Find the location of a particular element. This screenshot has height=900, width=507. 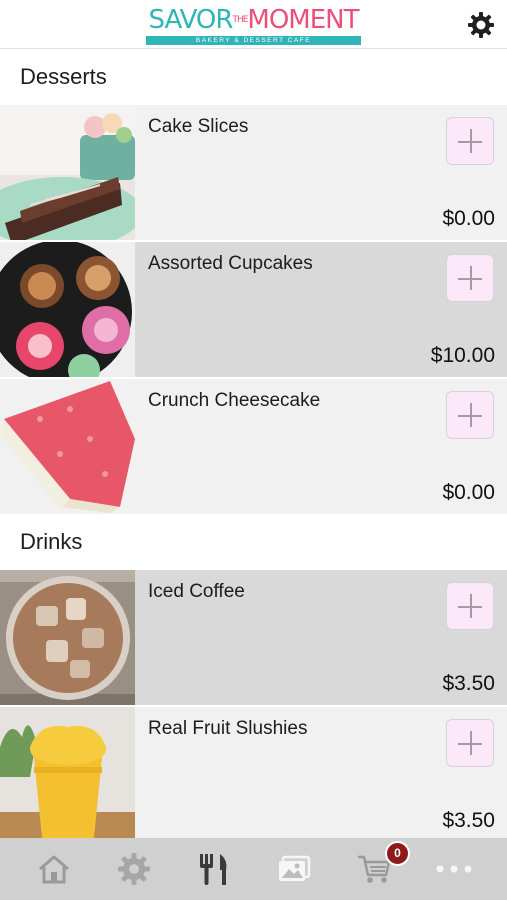

fork-knife-icon is located at coordinates (213, 869).